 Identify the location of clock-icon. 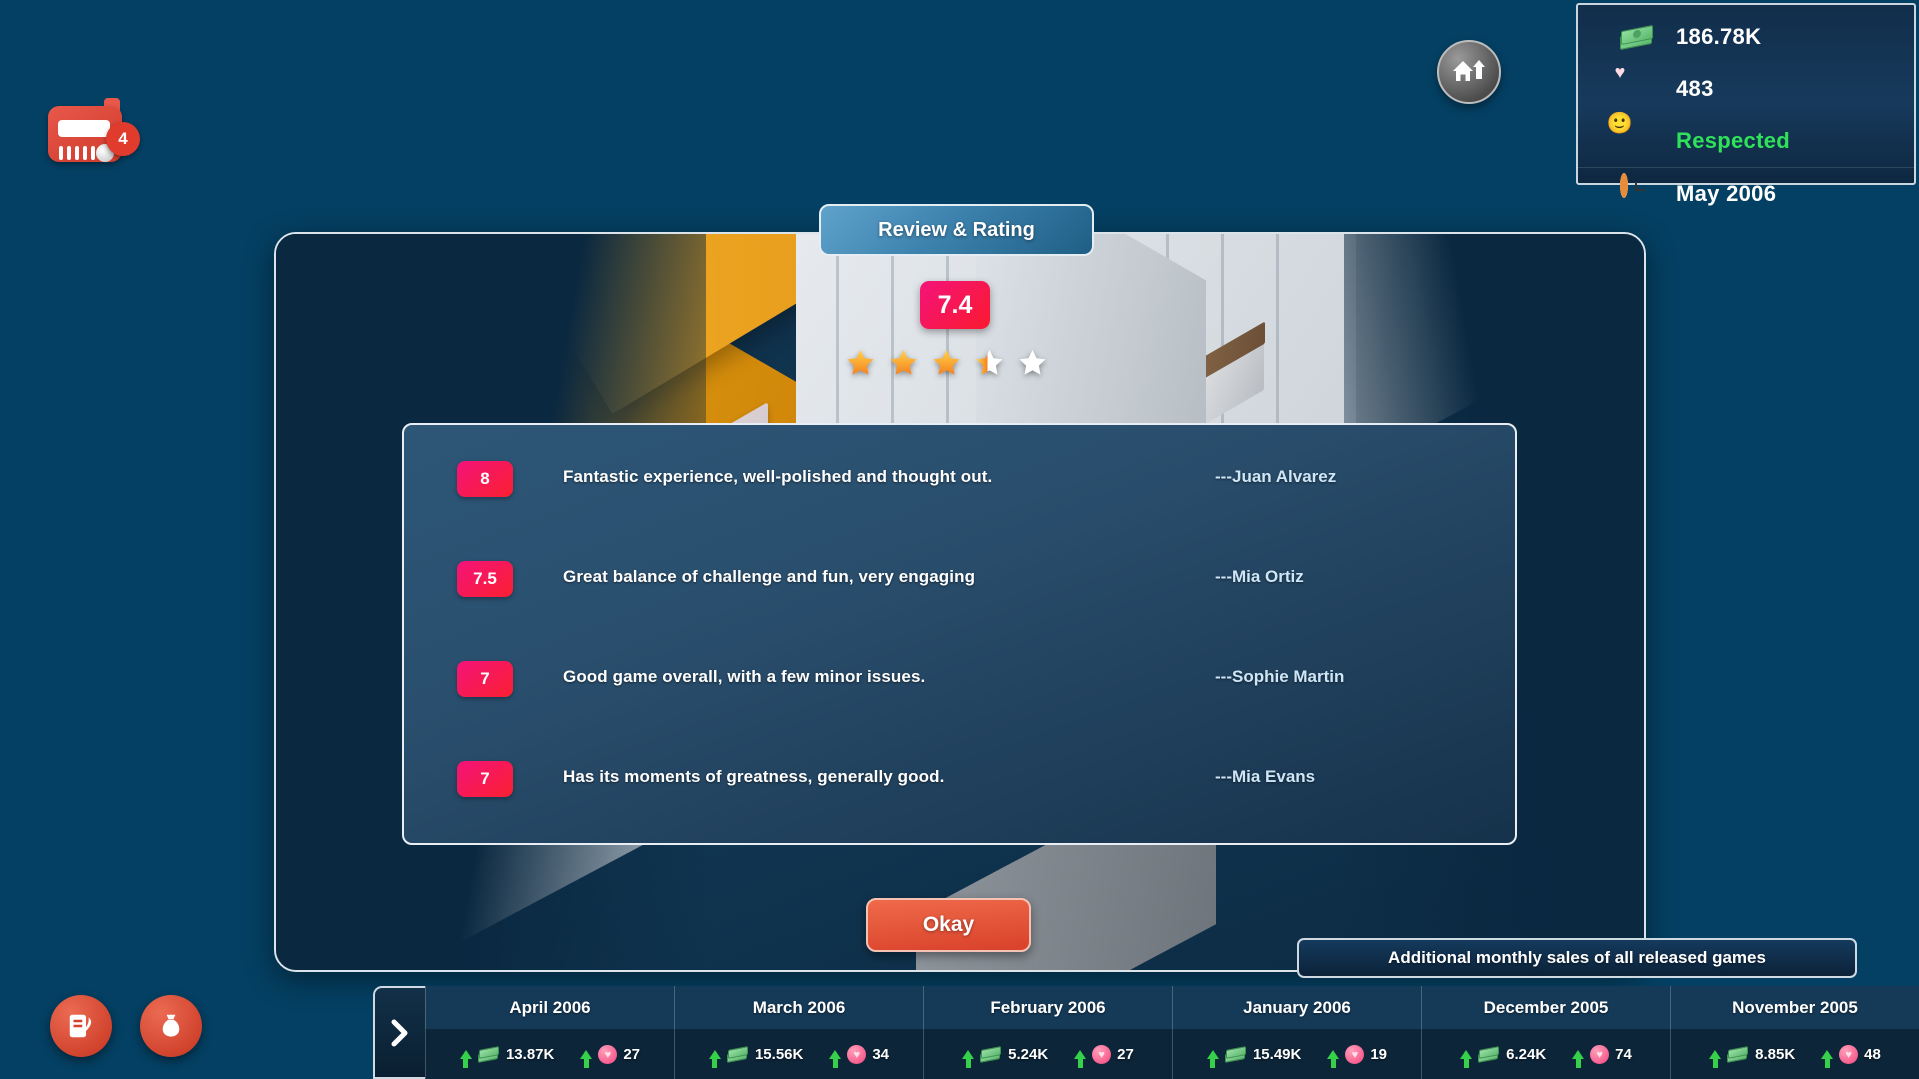
(1637, 191).